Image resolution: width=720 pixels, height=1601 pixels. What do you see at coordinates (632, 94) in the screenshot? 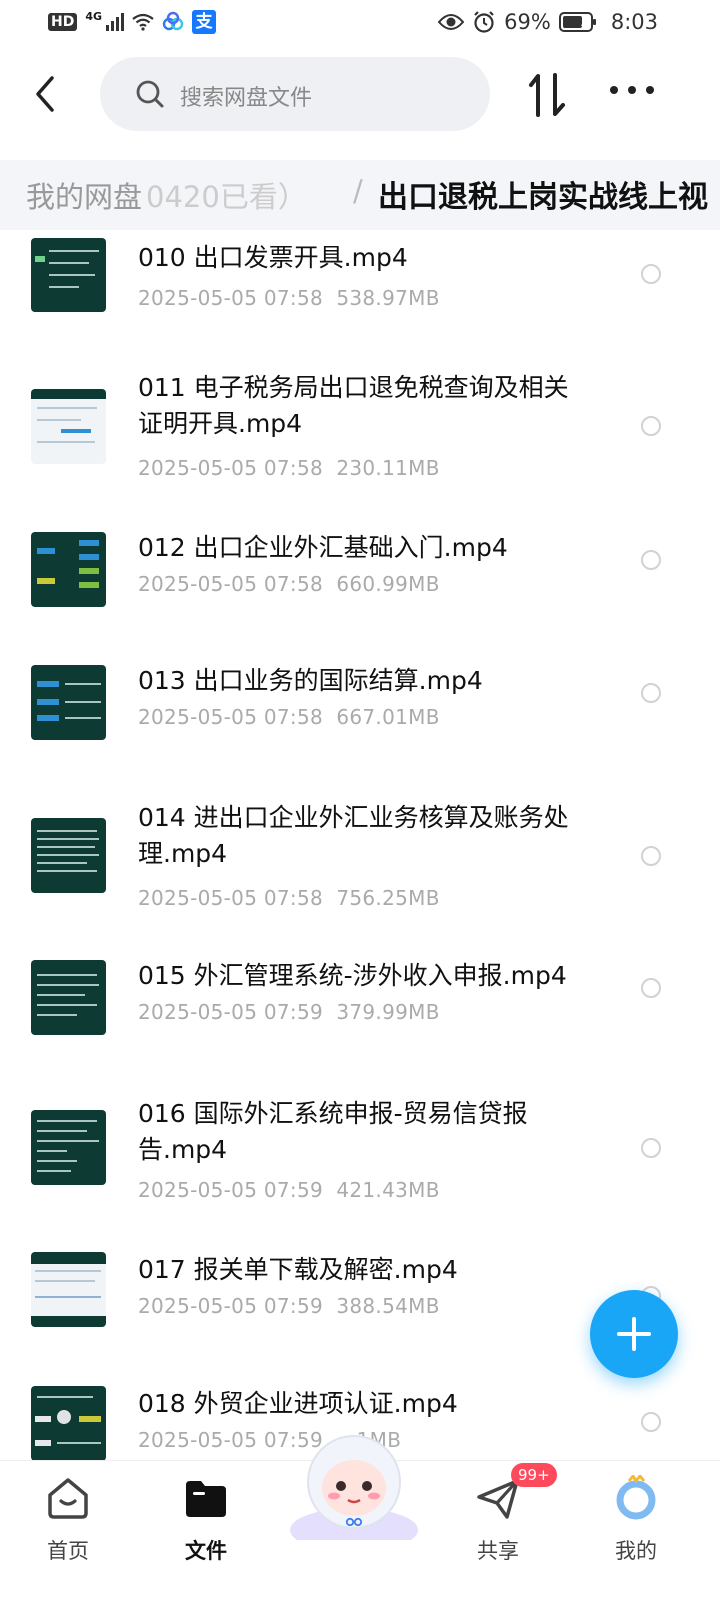
I see `more-options-icon` at bounding box center [632, 94].